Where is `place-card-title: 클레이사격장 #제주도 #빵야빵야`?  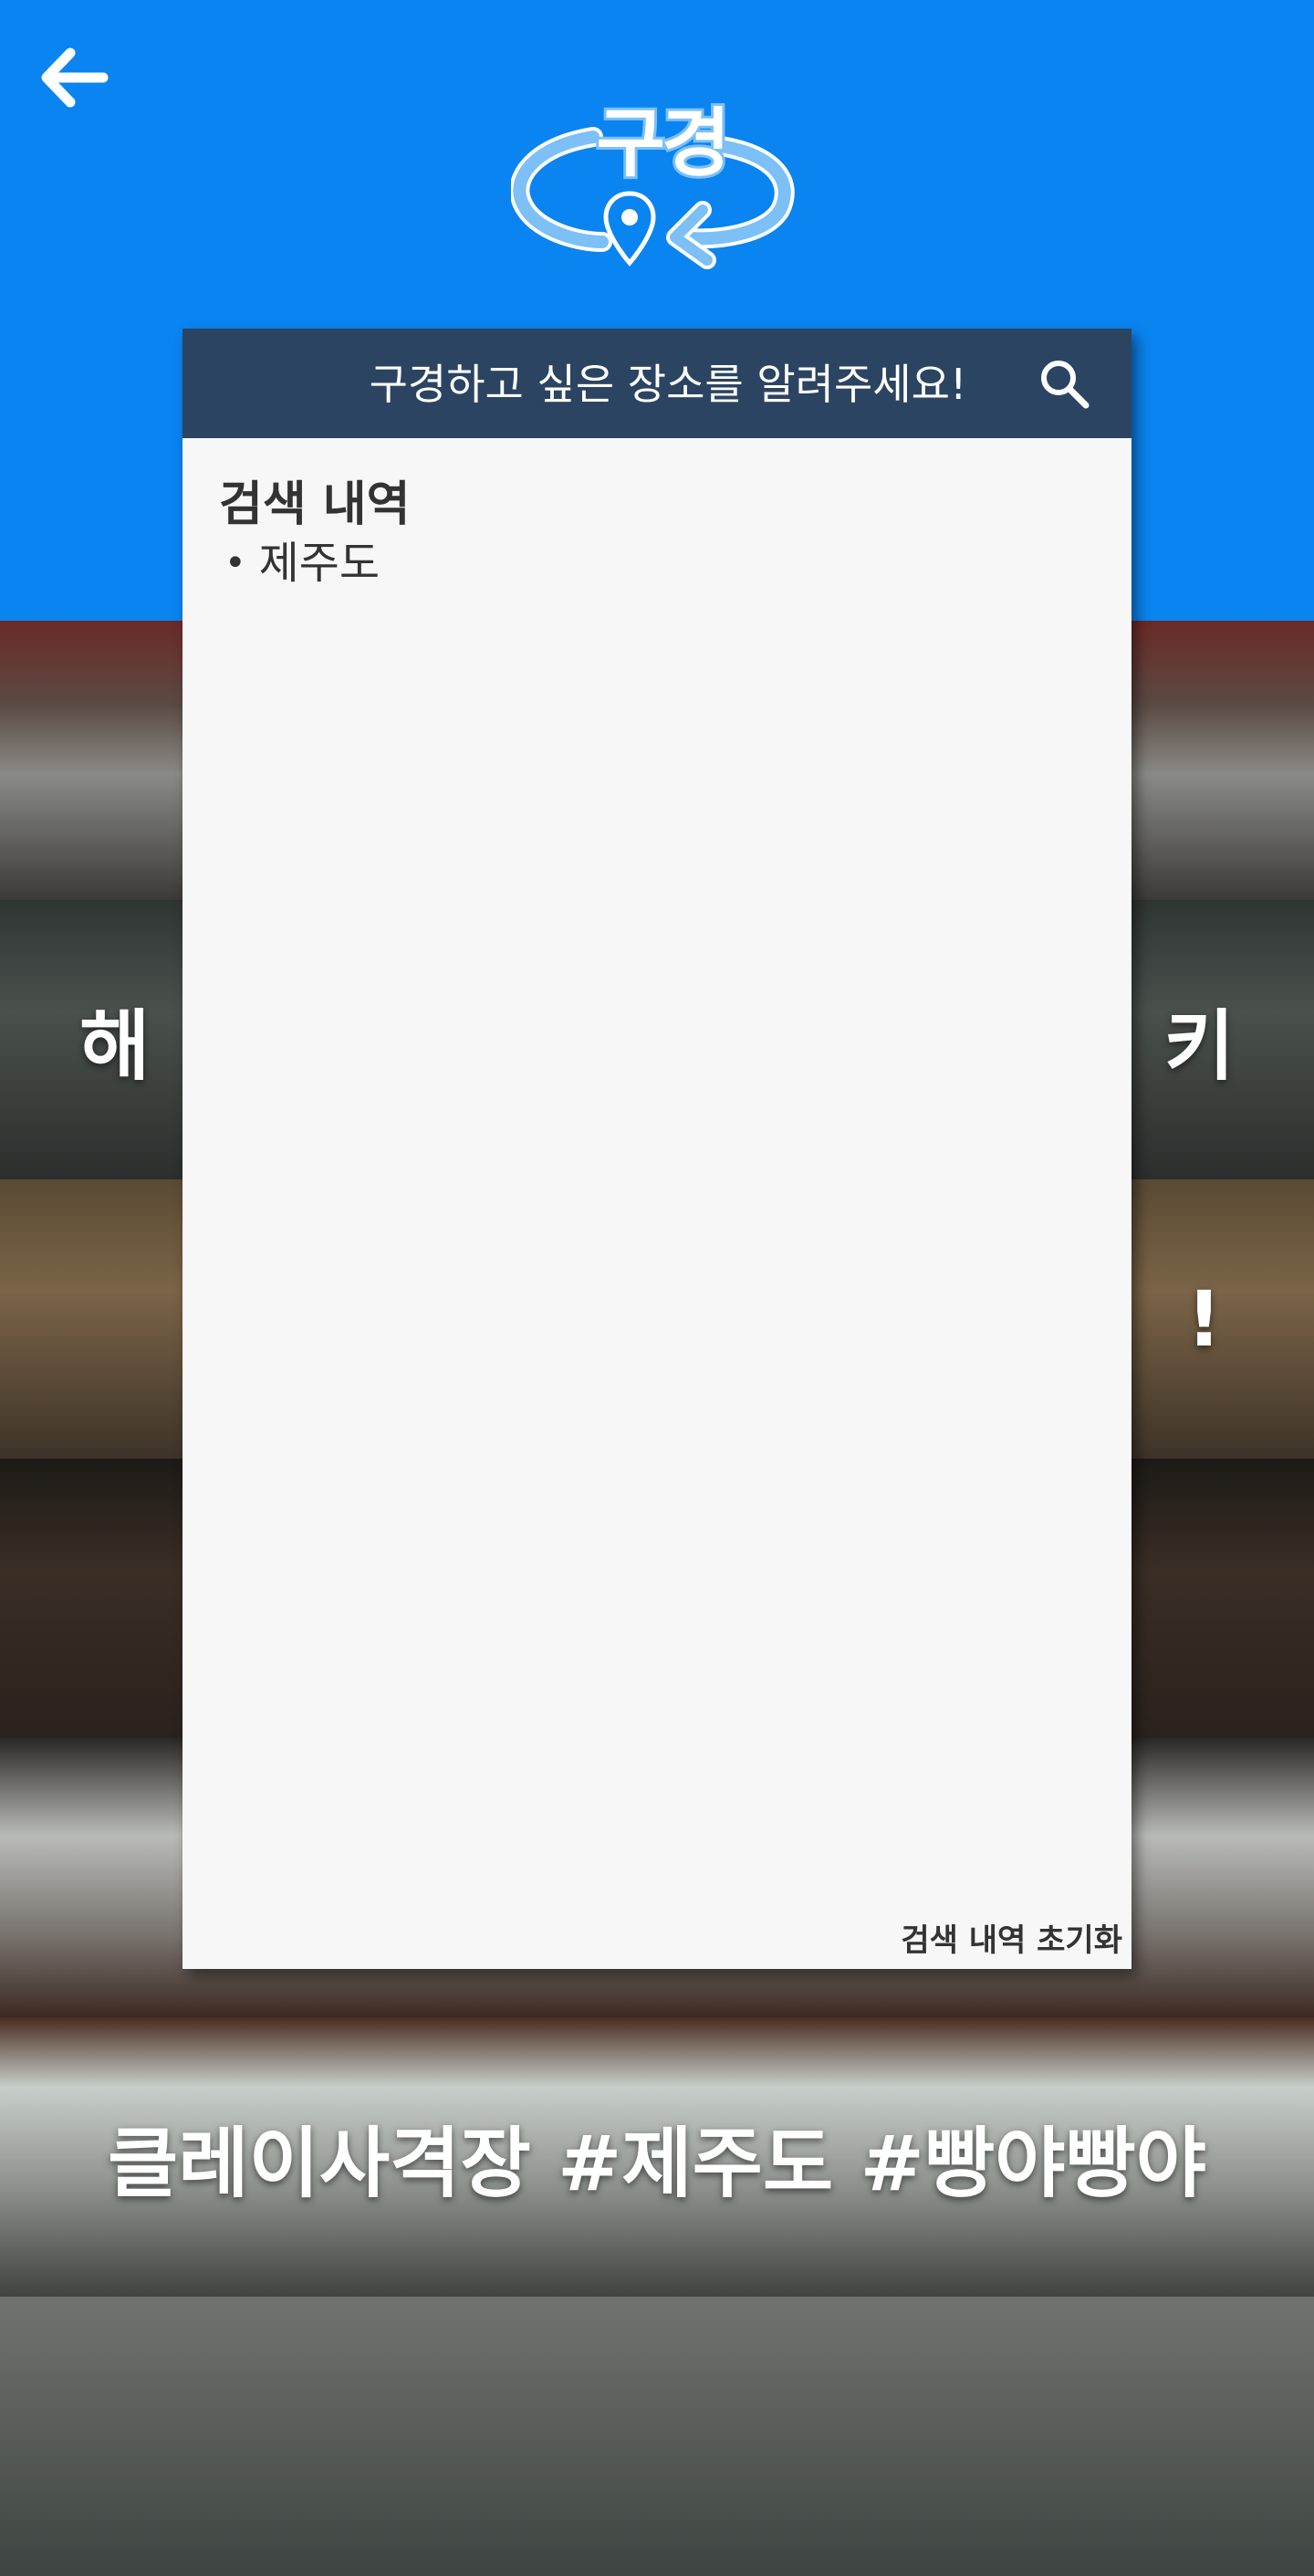
place-card-title: 클레이사격장 #제주도 #빵야빵야 is located at coordinates (657, 2163).